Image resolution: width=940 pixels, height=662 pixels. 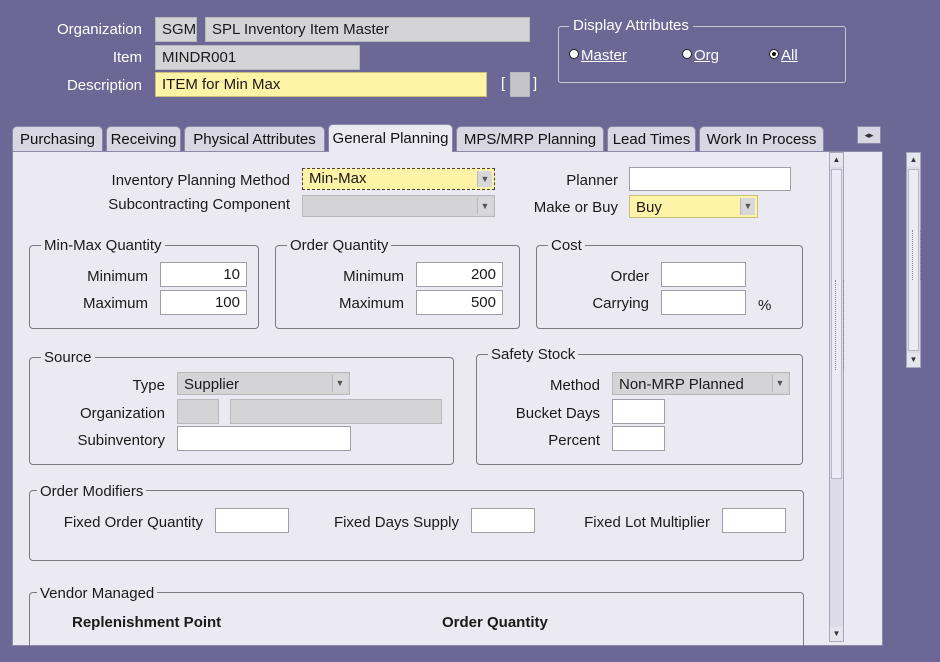 What do you see at coordinates (710, 179) in the screenshot?
I see `planner-field` at bounding box center [710, 179].